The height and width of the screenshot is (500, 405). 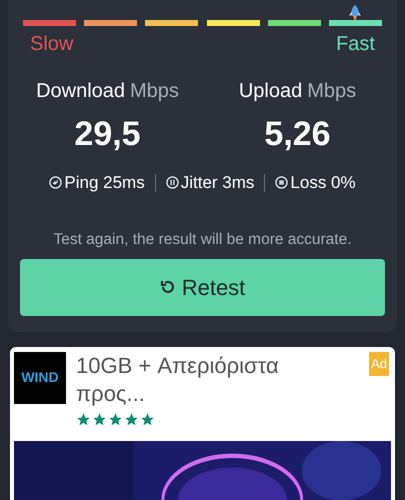 What do you see at coordinates (107, 134) in the screenshot?
I see `result-value: 29,5` at bounding box center [107, 134].